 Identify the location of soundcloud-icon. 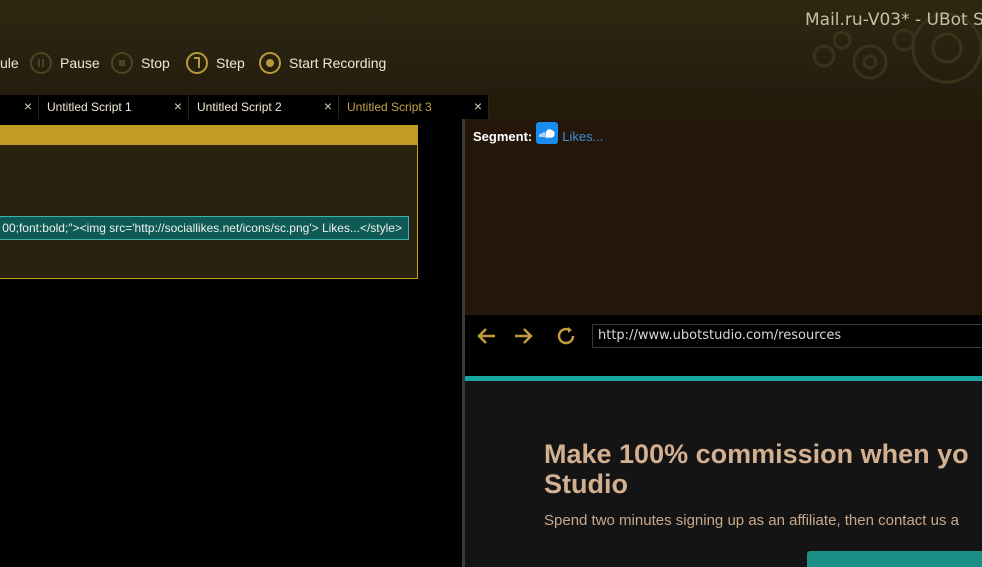
(547, 132).